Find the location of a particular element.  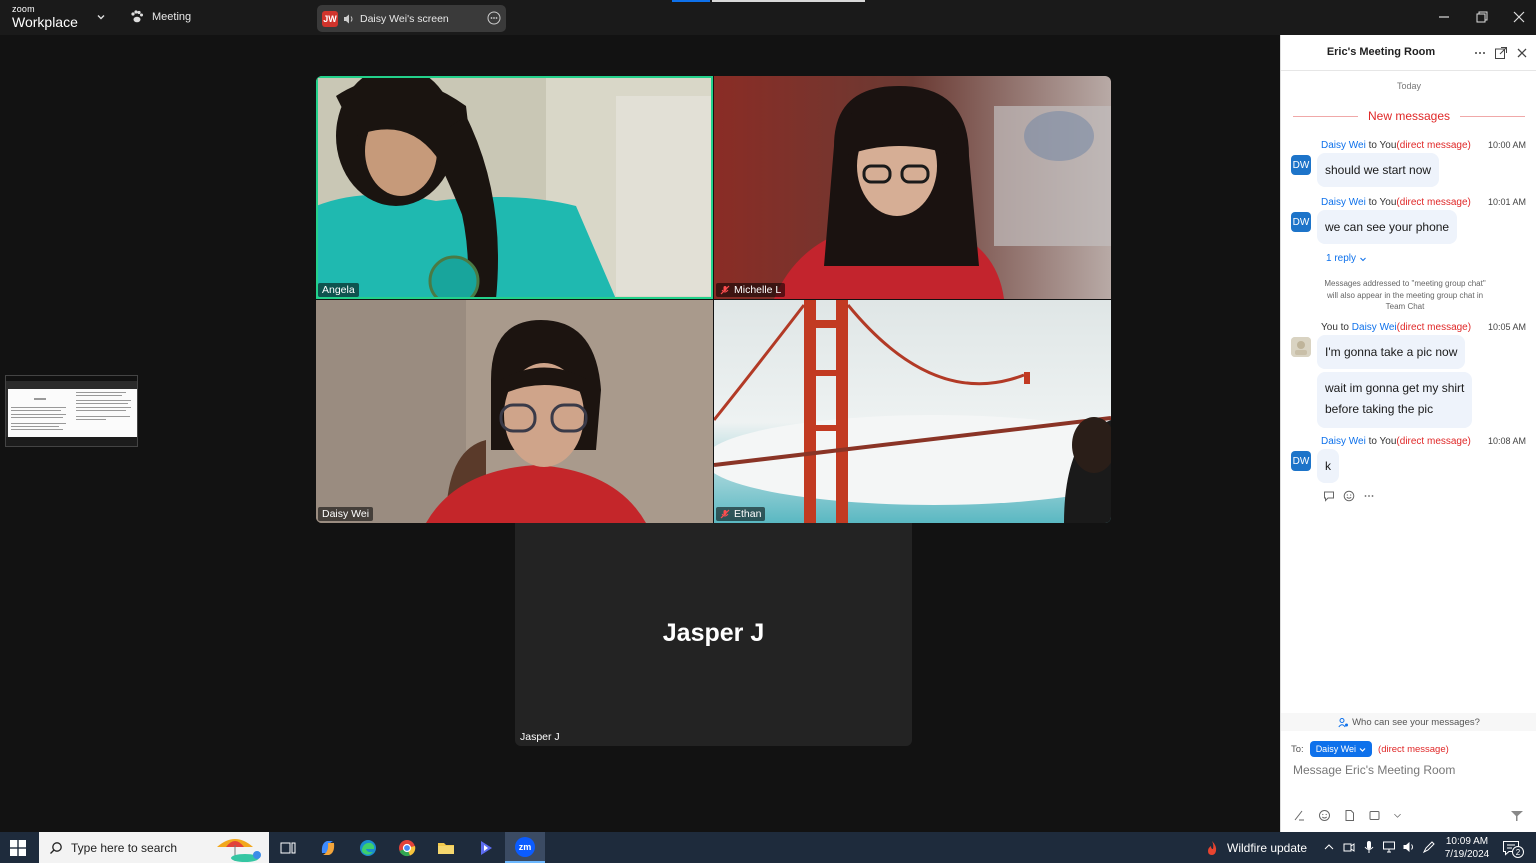

ethan-video is located at coordinates (912, 411).